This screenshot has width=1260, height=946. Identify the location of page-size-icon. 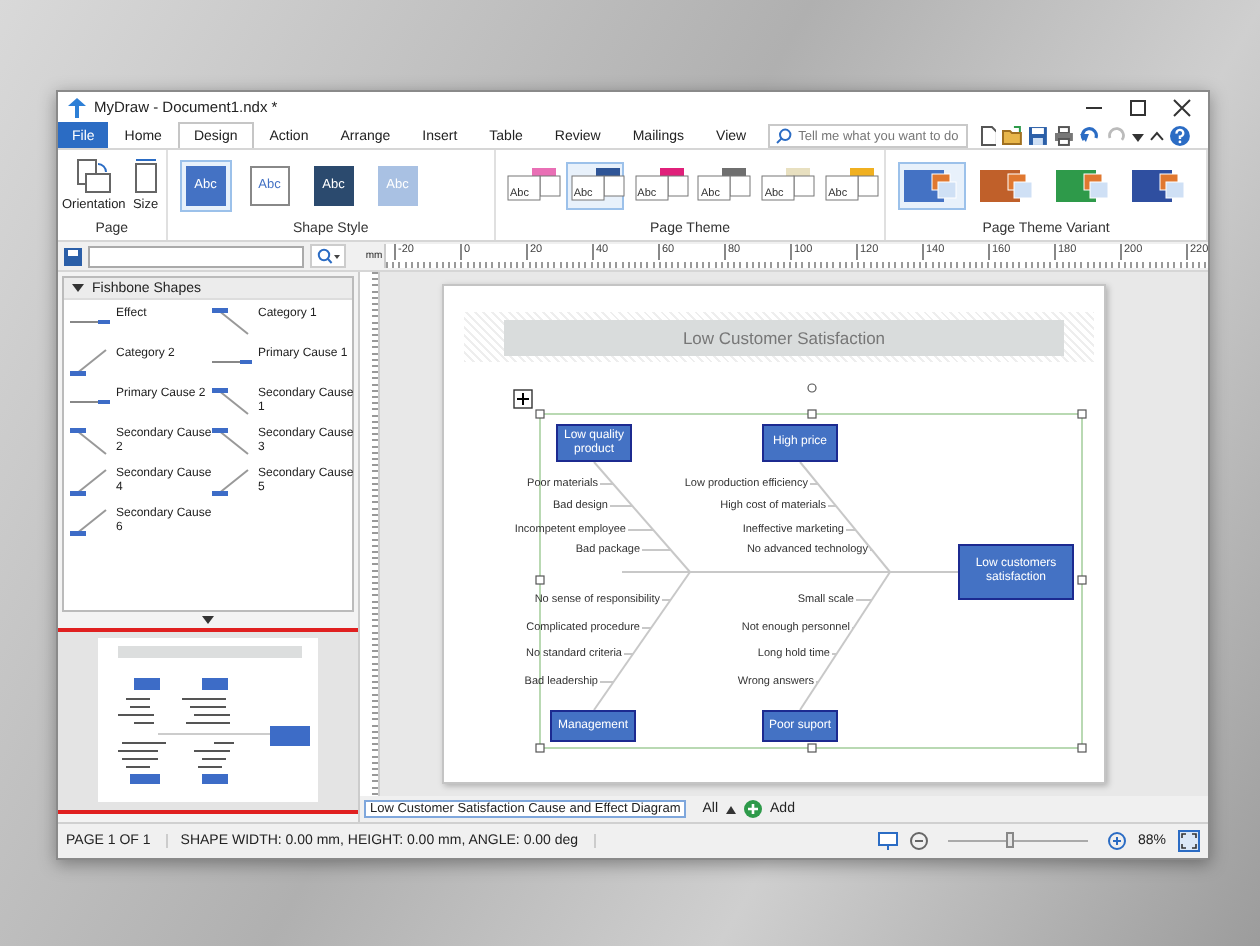
(145, 176).